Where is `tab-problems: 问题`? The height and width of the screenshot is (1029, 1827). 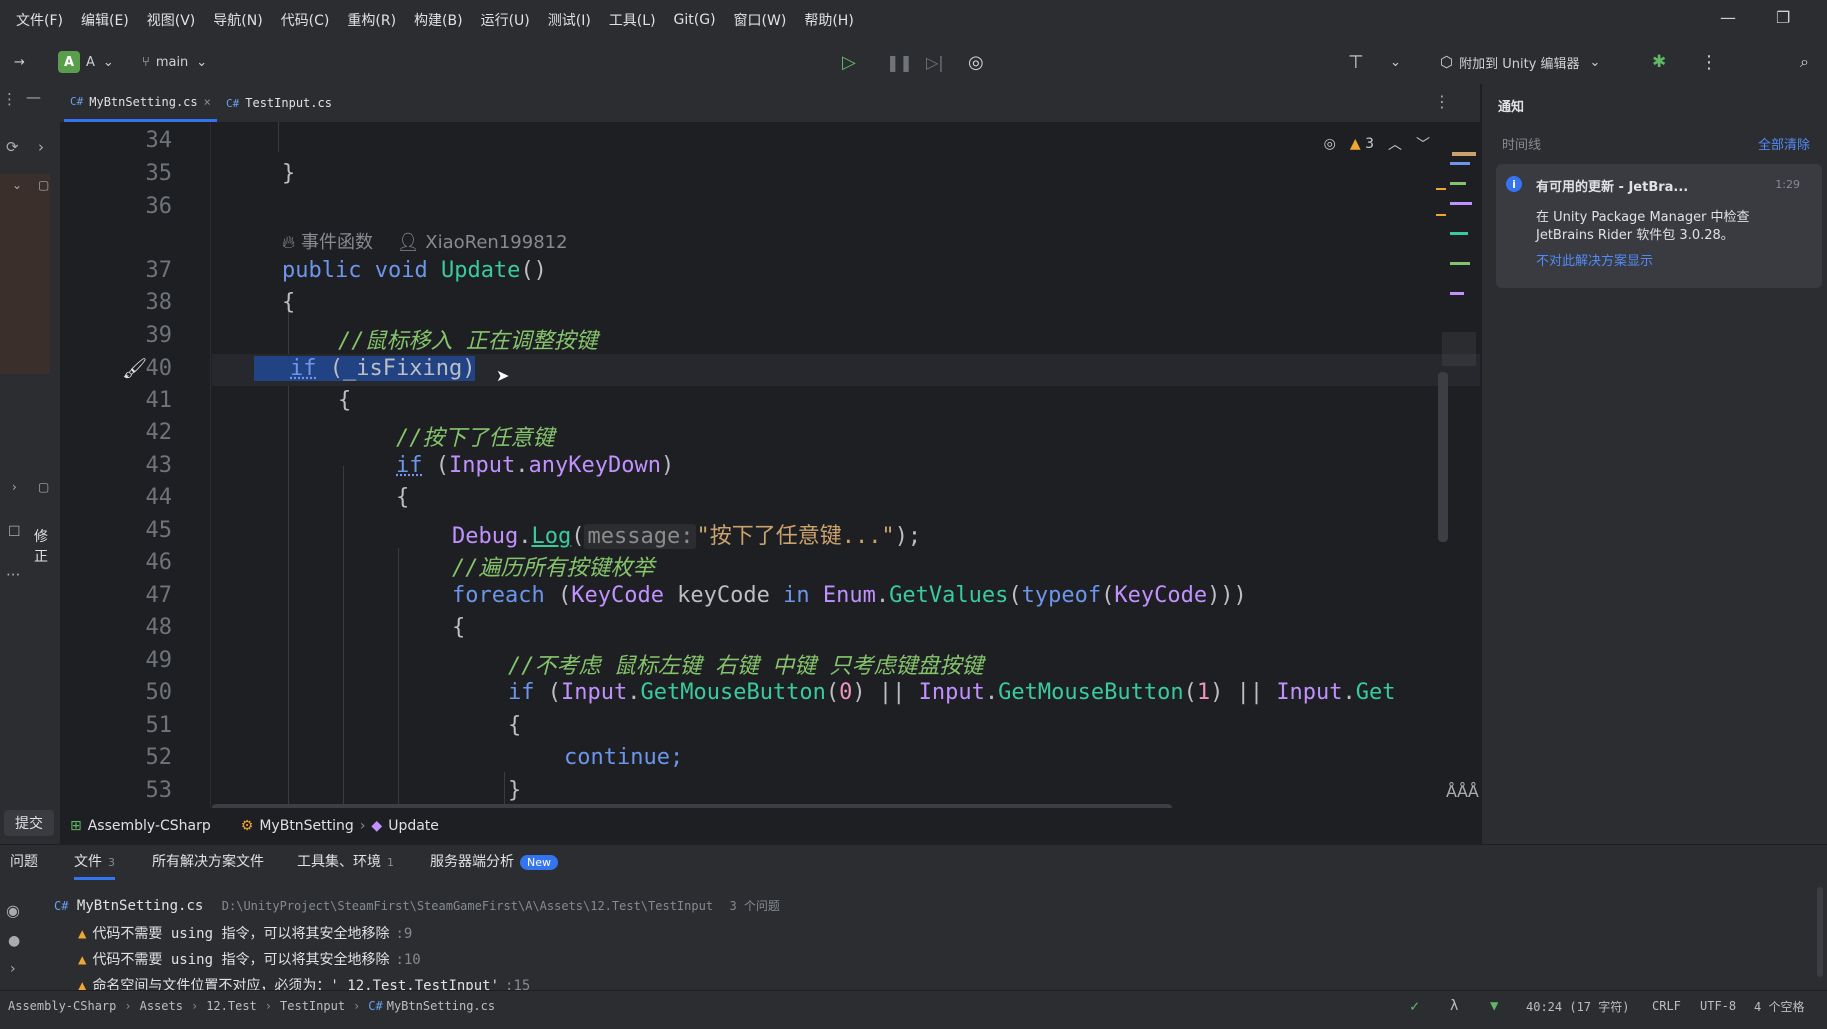 tab-problems: 问题 is located at coordinates (24, 861).